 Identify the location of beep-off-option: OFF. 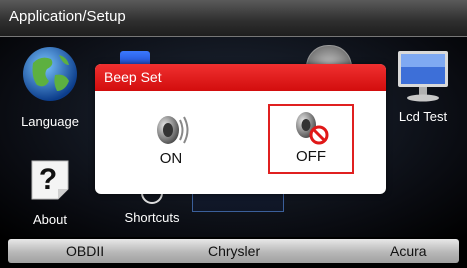
(311, 139).